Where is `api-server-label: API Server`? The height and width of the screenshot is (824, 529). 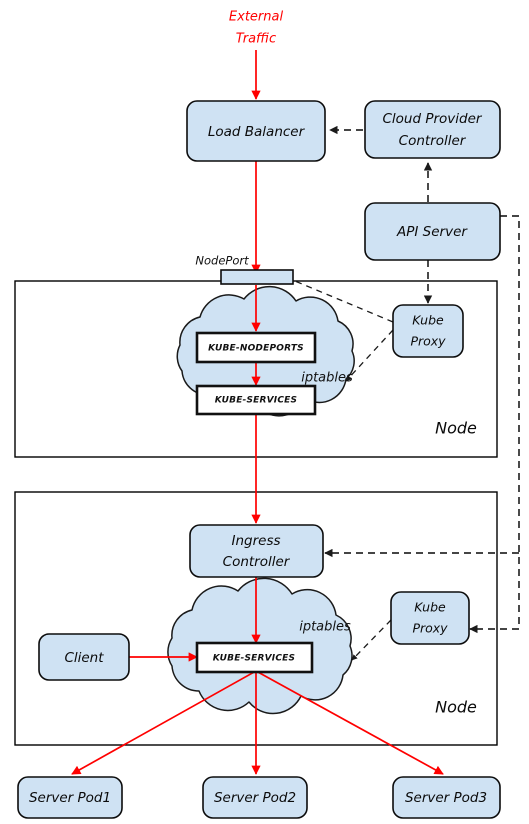 api-server-label: API Server is located at coordinates (432, 232).